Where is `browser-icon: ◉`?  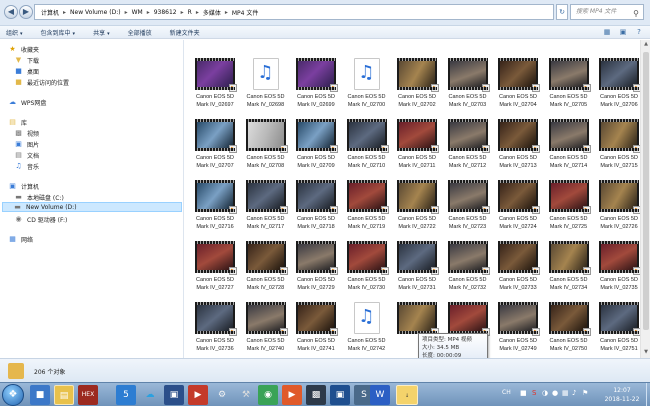 browser-icon: ◉ is located at coordinates (268, 395).